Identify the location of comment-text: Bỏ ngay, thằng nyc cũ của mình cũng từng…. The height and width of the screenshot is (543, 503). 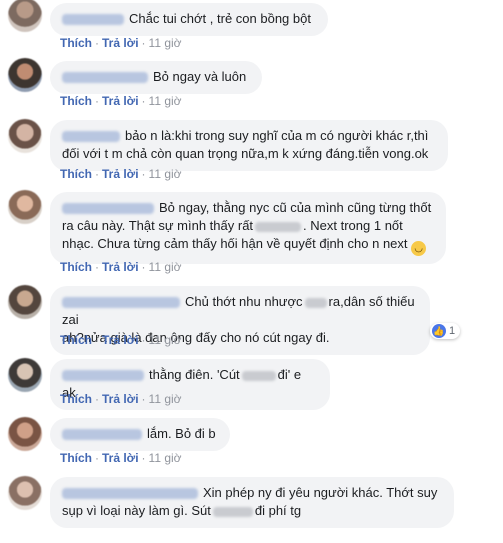
(295, 207).